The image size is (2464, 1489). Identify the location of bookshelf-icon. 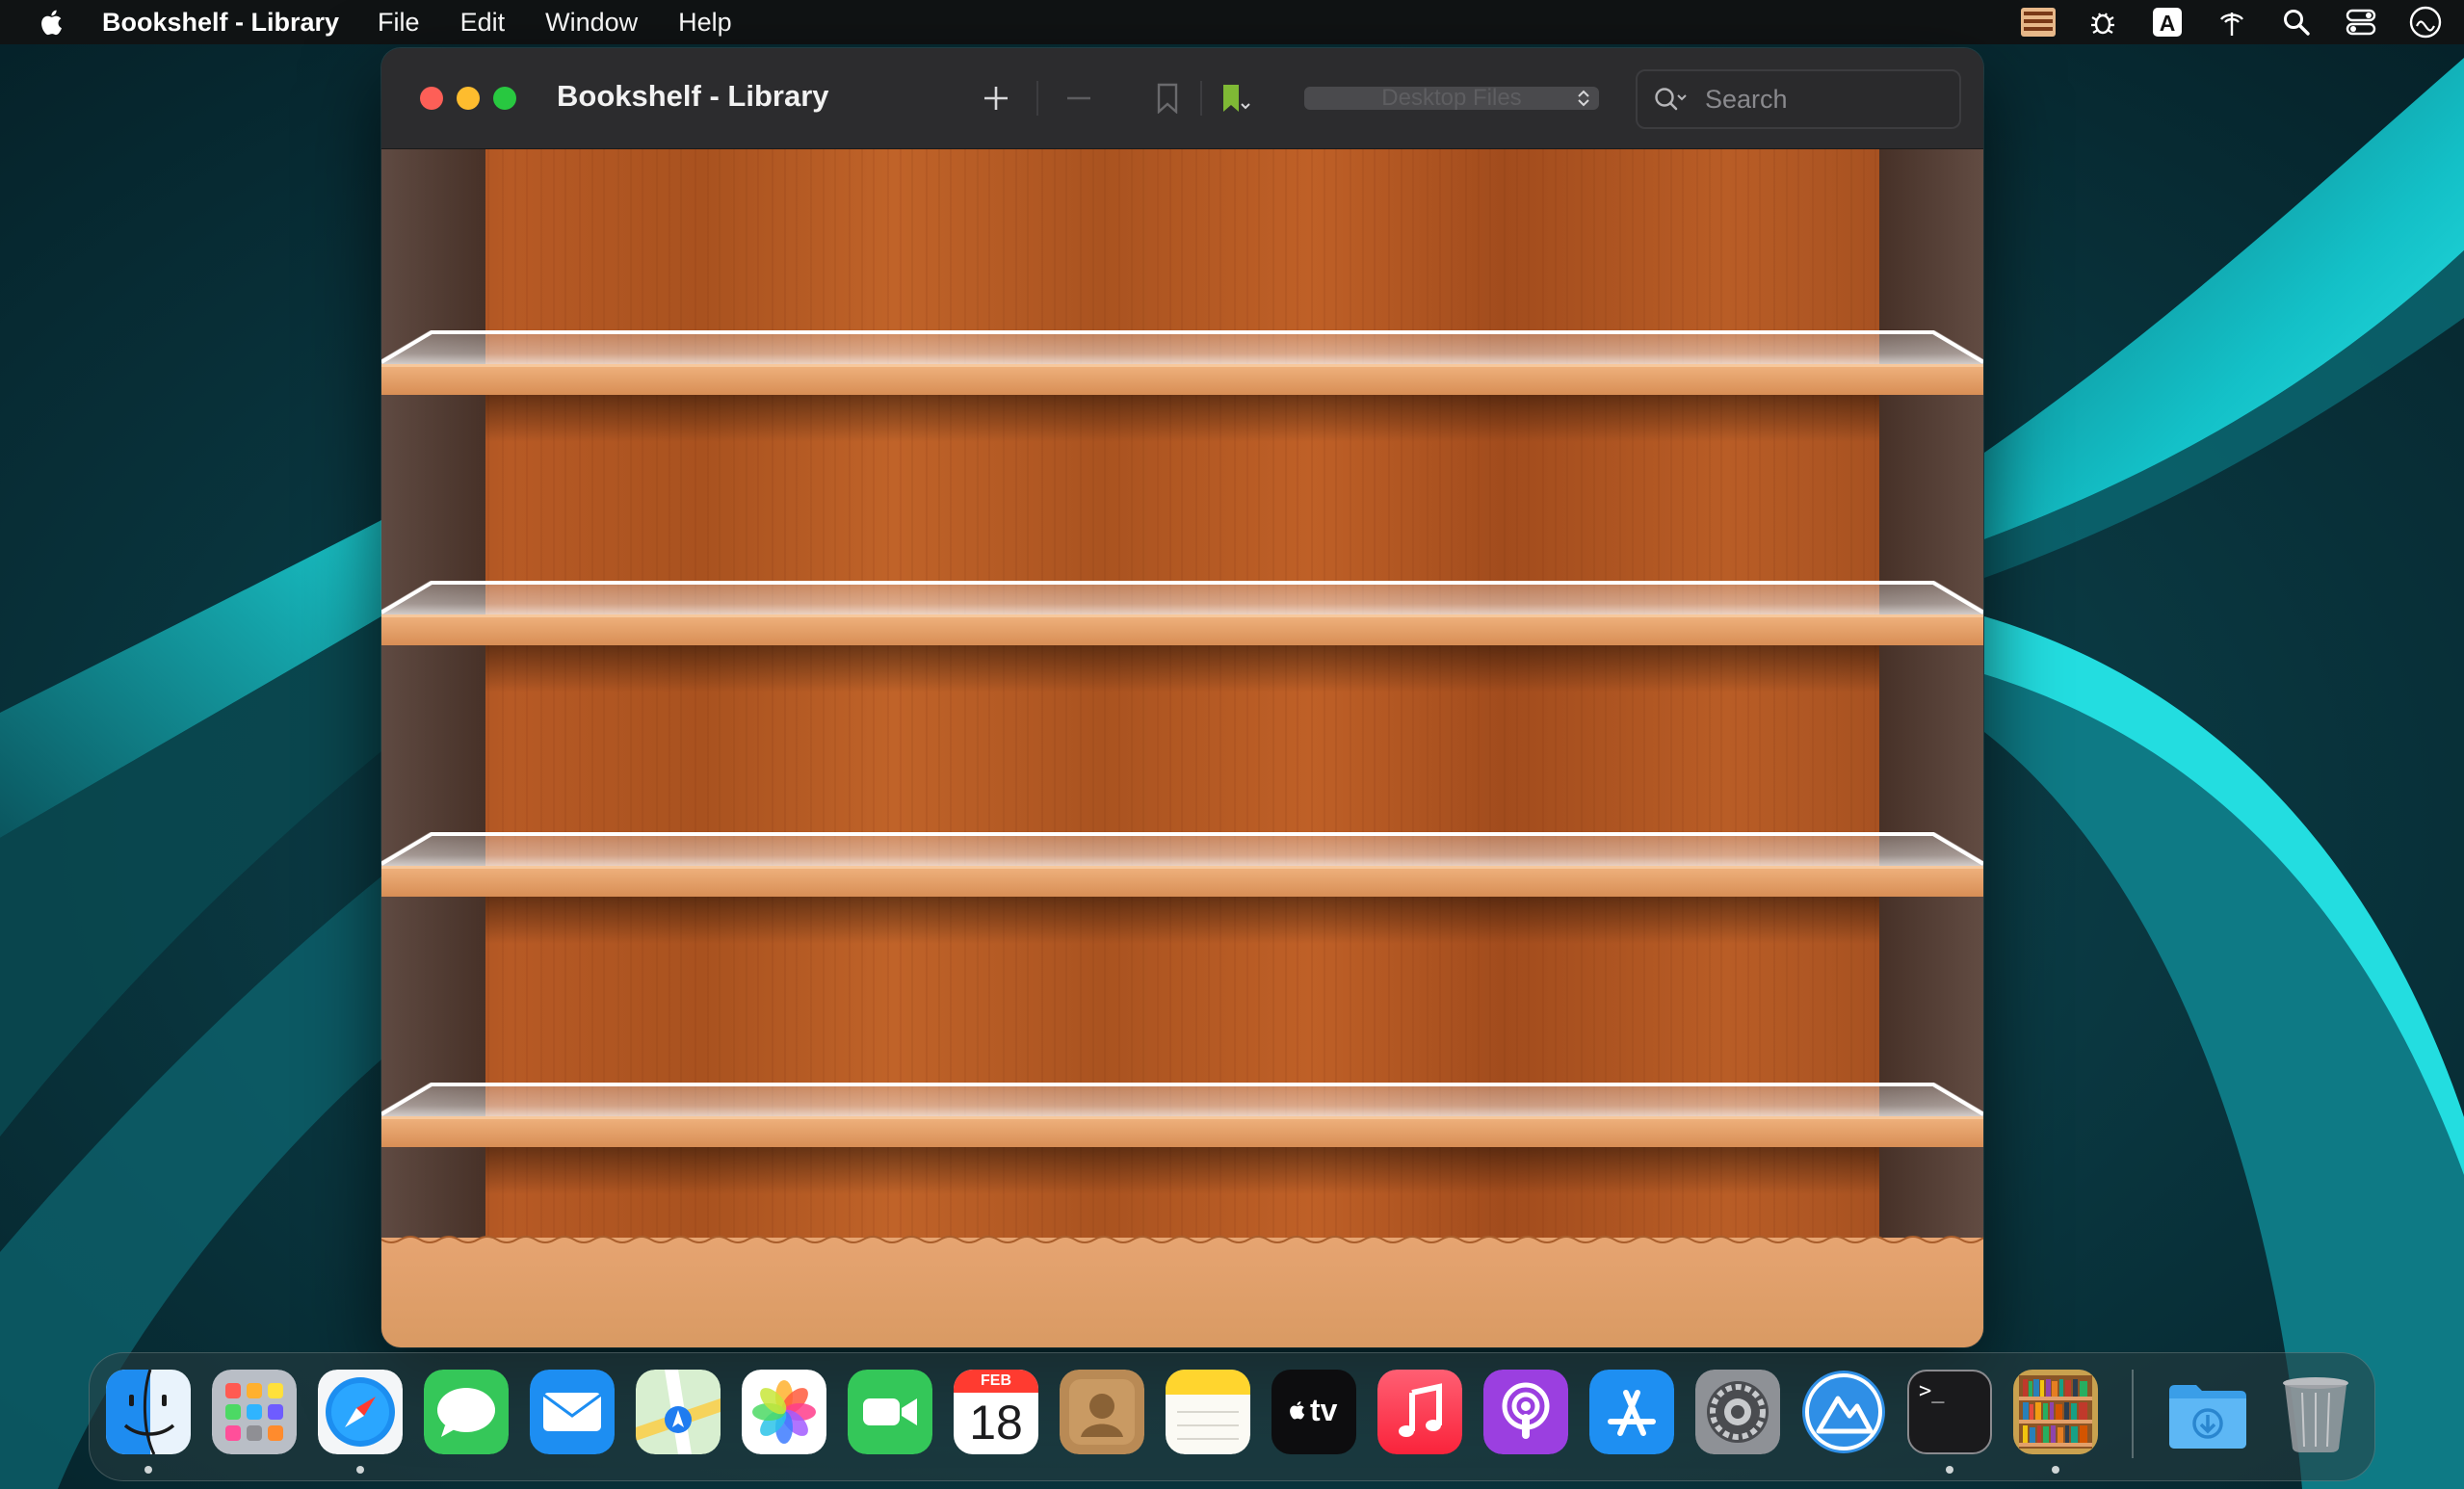
(2055, 1412).